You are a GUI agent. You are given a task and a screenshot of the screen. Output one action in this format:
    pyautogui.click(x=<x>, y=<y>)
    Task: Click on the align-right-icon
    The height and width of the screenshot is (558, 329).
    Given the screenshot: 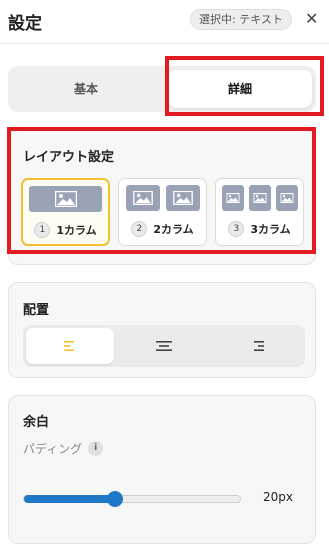 What is the action you would take?
    pyautogui.click(x=259, y=346)
    